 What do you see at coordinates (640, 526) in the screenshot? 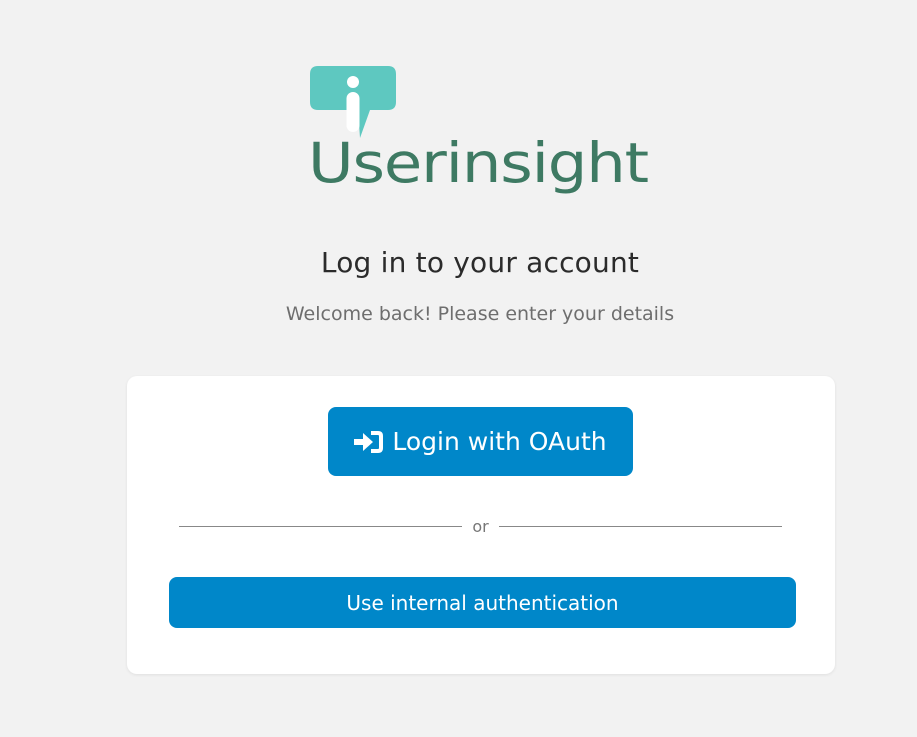
I see `divider-line-right` at bounding box center [640, 526].